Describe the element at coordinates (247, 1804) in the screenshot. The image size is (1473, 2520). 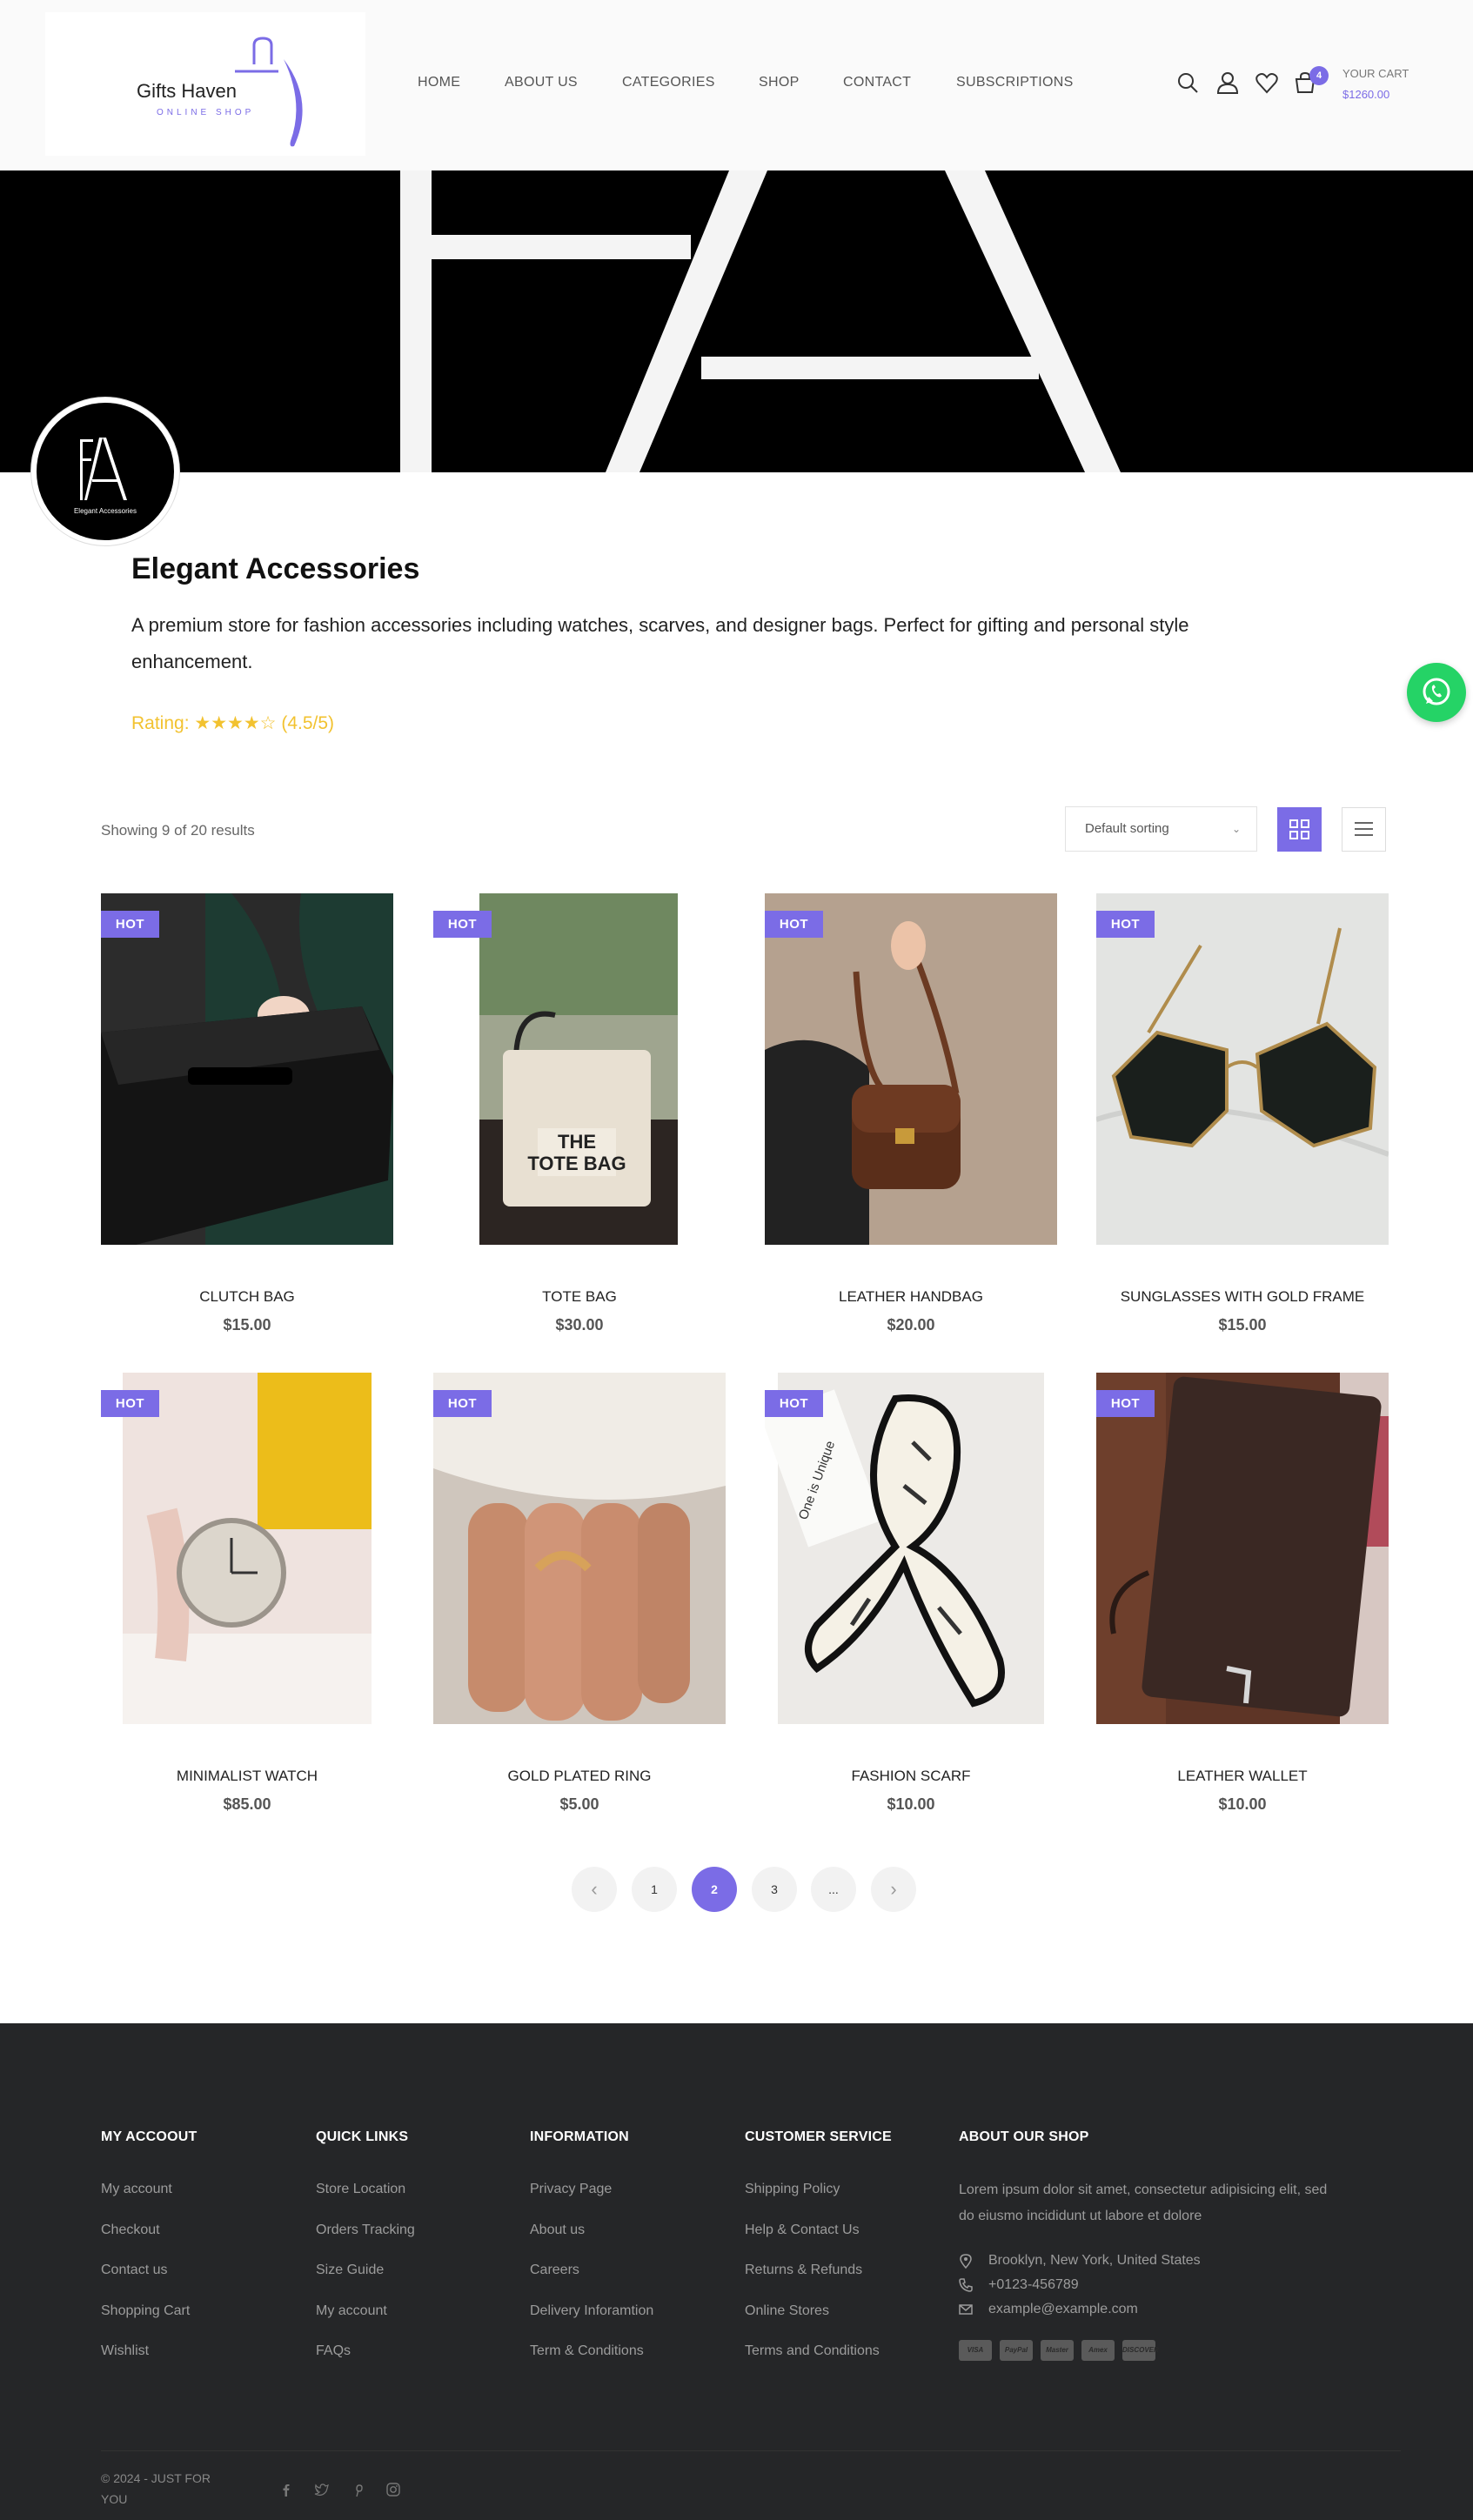
I see `product-price: $85.00` at that location.